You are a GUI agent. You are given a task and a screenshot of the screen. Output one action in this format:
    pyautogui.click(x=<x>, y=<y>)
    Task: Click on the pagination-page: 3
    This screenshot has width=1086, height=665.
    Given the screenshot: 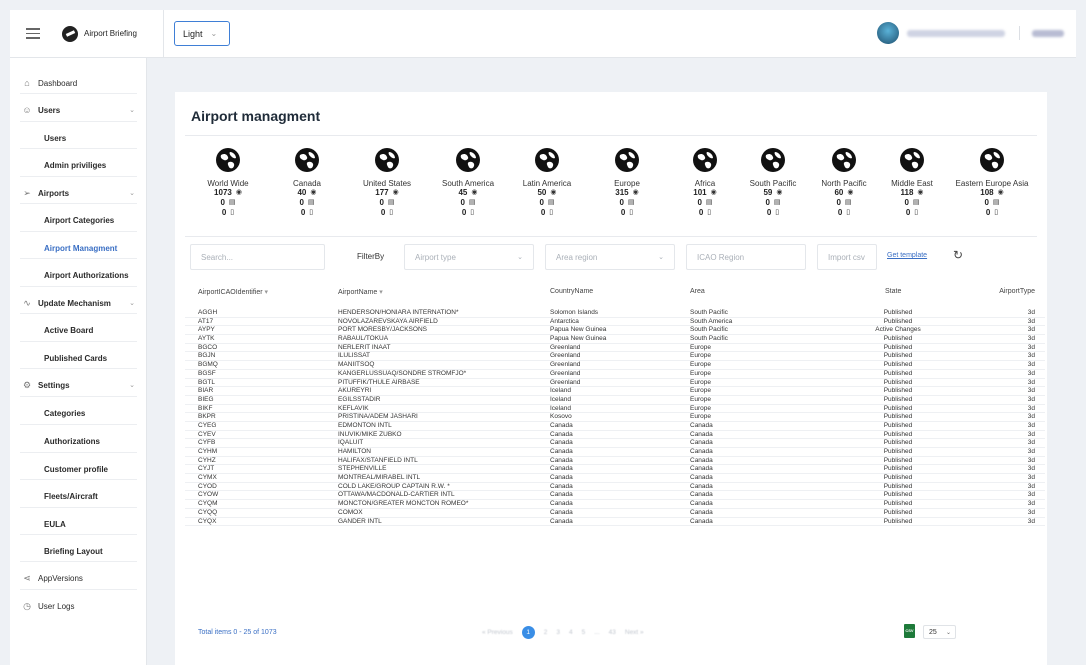 What is the action you would take?
    pyautogui.click(x=558, y=632)
    